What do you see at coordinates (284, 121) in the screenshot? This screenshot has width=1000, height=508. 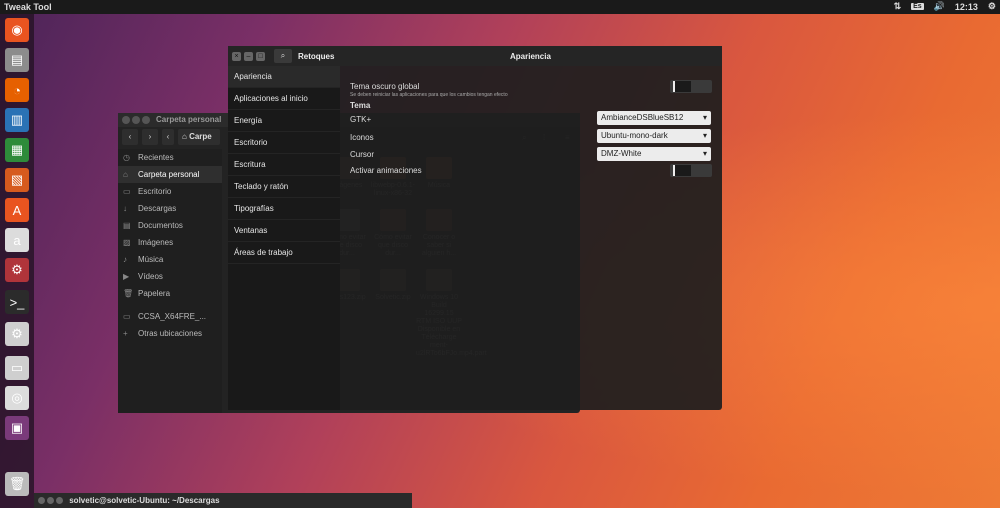 I see `nav-item: Energía` at bounding box center [284, 121].